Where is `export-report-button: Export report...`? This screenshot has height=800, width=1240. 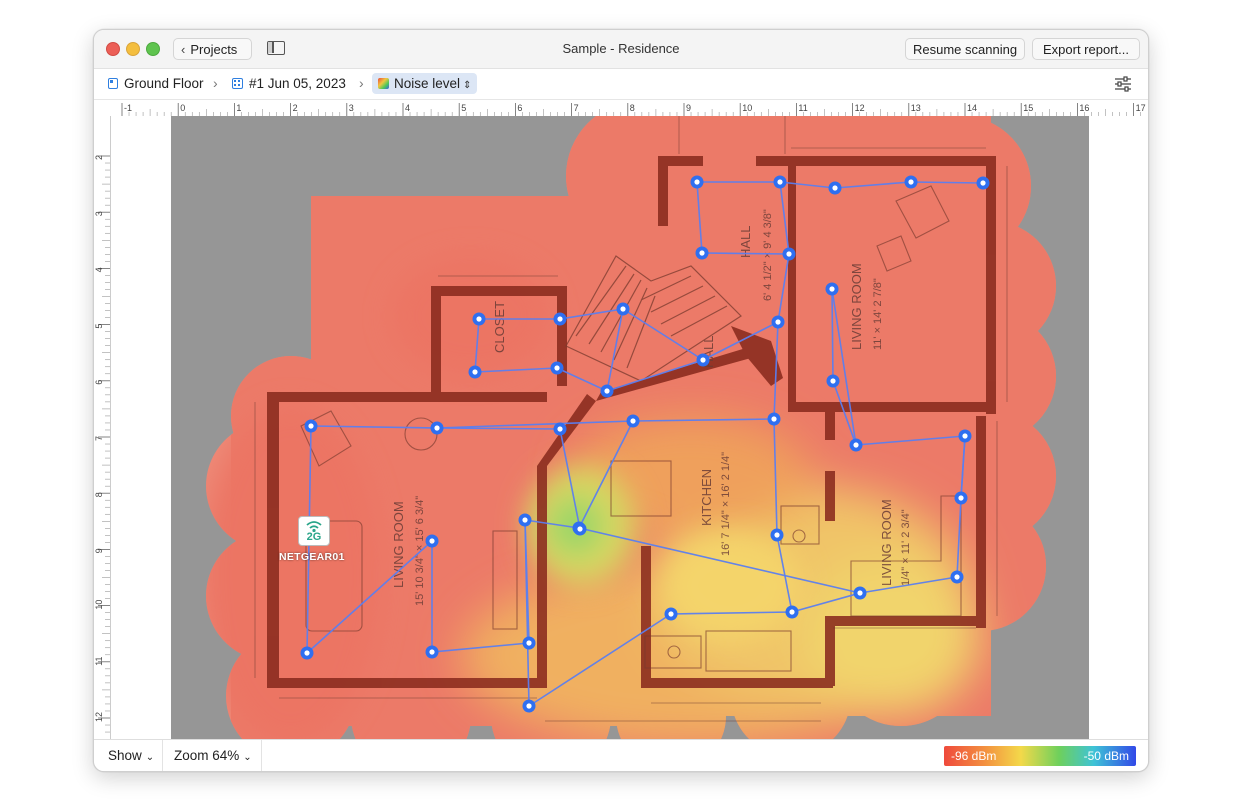 export-report-button: Export report... is located at coordinates (1086, 49).